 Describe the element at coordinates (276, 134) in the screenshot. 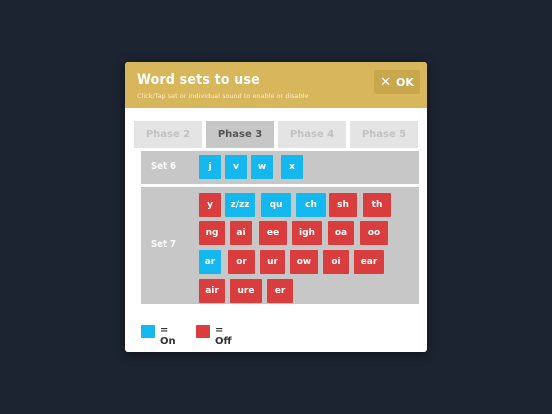

I see `phase-tabs: Phase 2 Phase 3 Phase 4 Phase 5` at that location.